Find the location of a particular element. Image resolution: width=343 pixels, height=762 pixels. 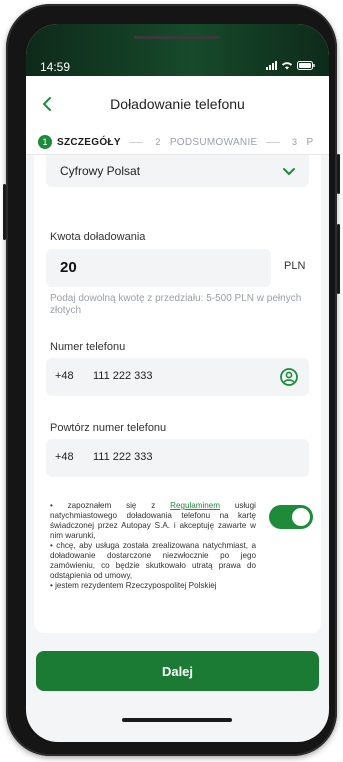

phone-value: 111 222 333 is located at coordinates (123, 376).